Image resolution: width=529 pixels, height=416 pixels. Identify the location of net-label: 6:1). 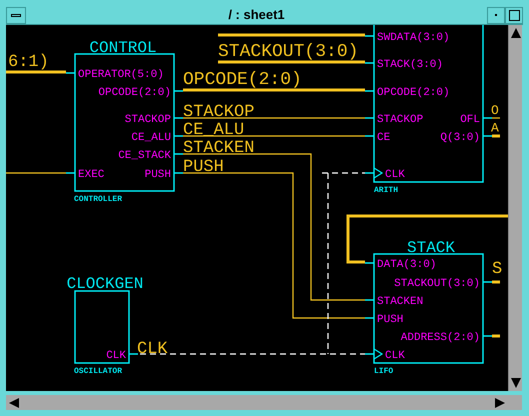
(28, 62).